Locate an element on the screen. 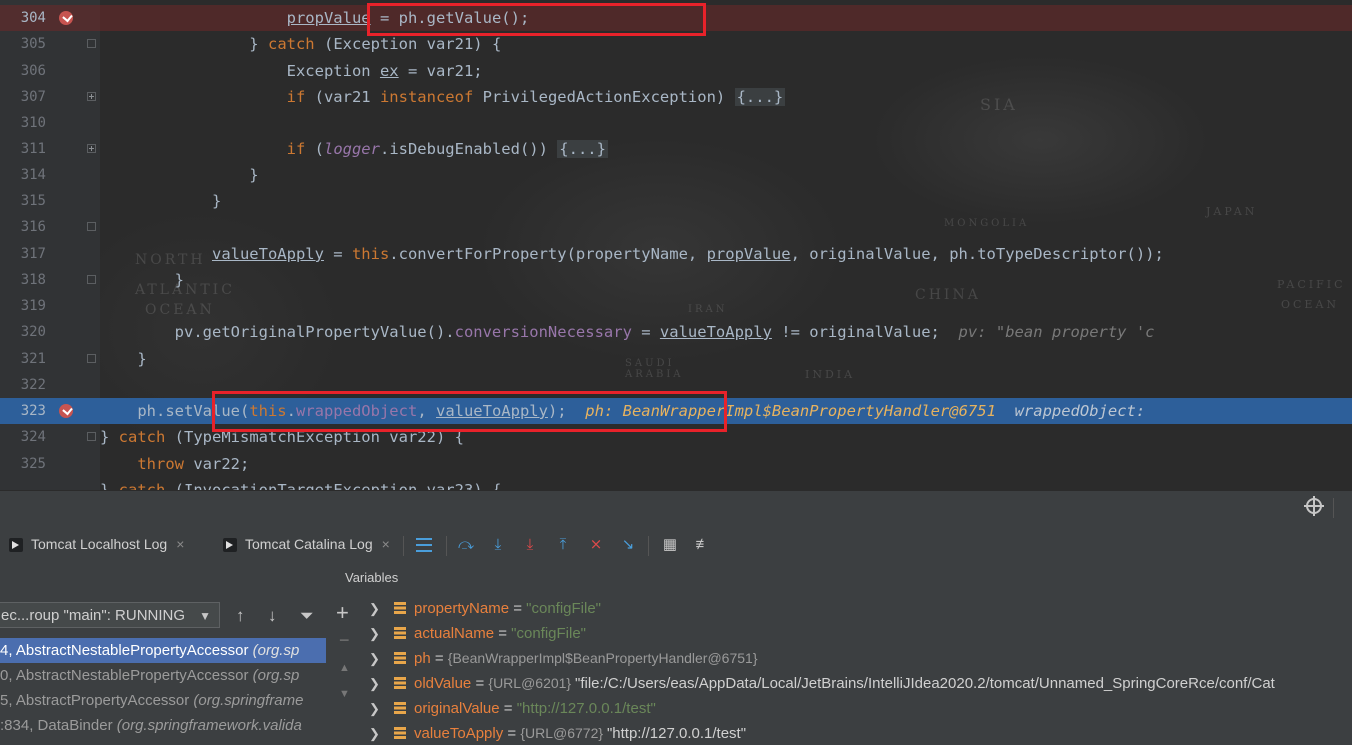  variable-text: propertyName = "configFile" is located at coordinates (507, 608).